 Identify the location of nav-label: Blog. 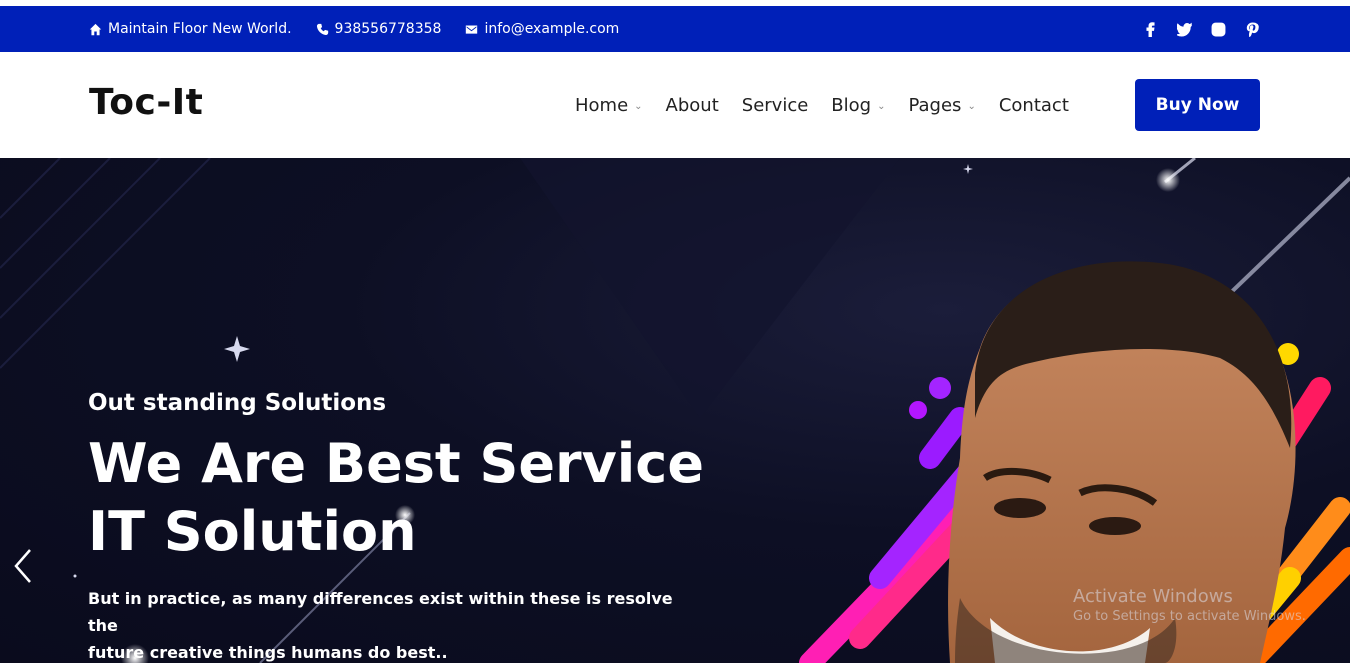
(851, 105).